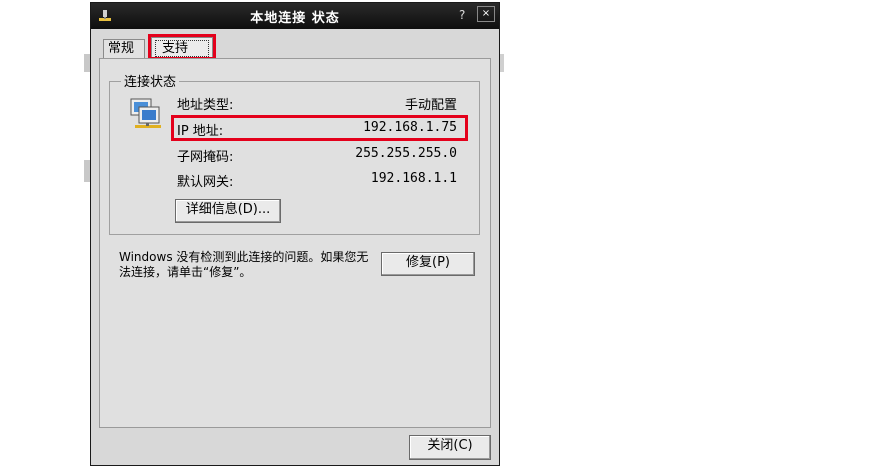 The height and width of the screenshot is (468, 892). Describe the element at coordinates (406, 153) in the screenshot. I see `subnet-mask-value: 255.255.255.0` at that location.